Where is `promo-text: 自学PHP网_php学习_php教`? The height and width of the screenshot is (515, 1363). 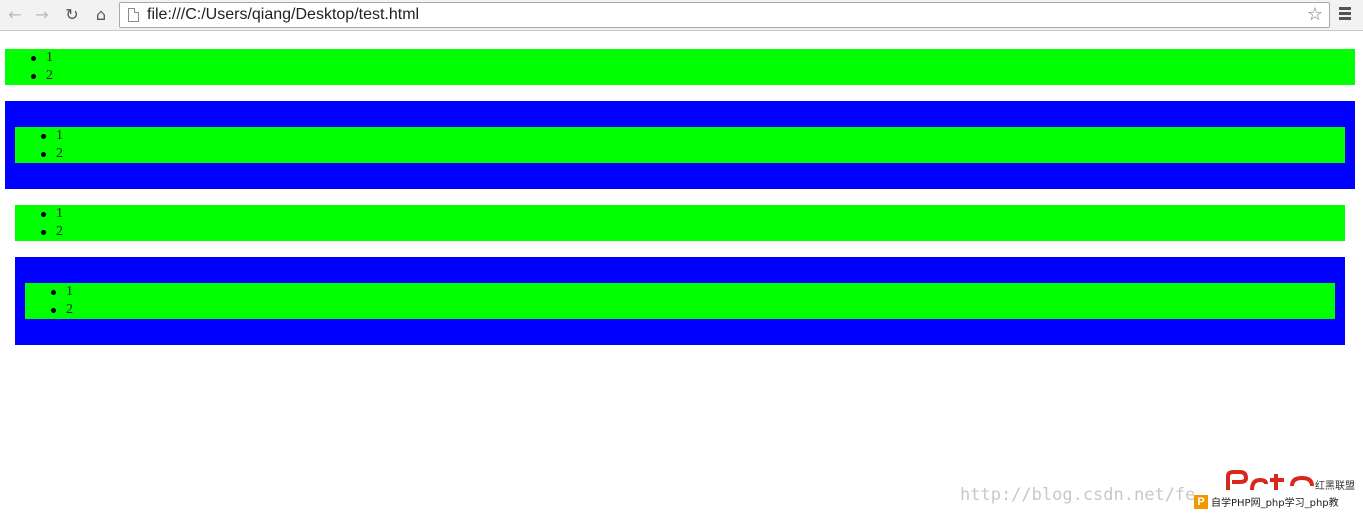
promo-text: 自学PHP网_php学习_php教 is located at coordinates (1275, 503).